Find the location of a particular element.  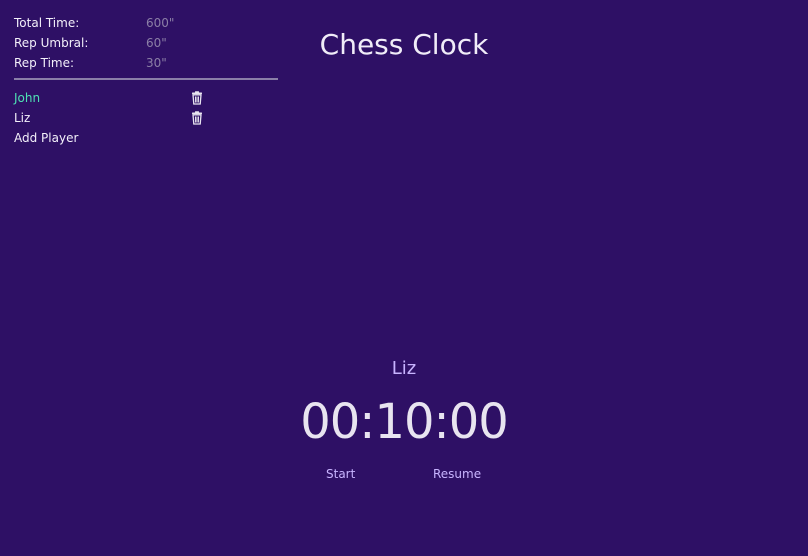

resume-button: Resume is located at coordinates (457, 474).